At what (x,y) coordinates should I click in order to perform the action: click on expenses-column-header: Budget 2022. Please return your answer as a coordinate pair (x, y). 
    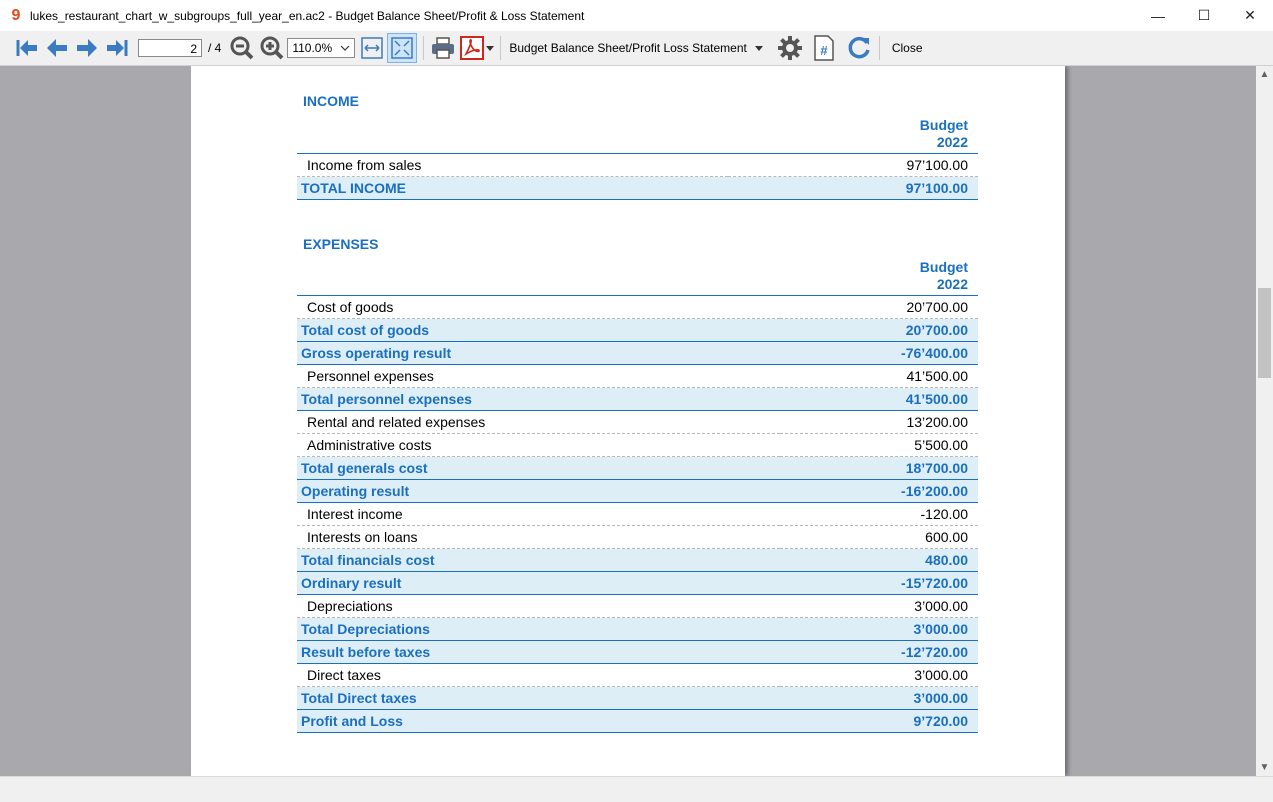
    Looking at the image, I should click on (637, 276).